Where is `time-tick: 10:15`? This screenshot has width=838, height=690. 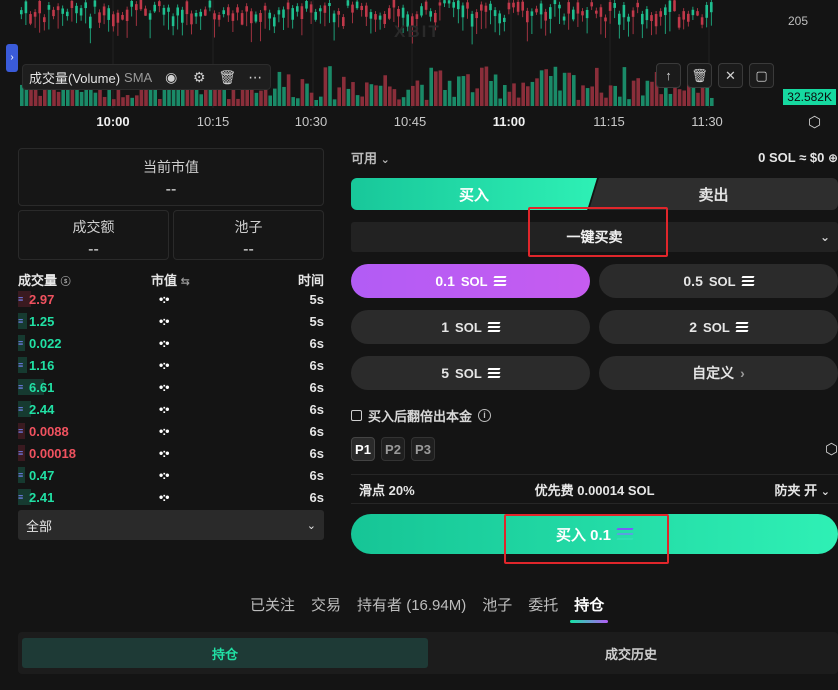 time-tick: 10:15 is located at coordinates (213, 121).